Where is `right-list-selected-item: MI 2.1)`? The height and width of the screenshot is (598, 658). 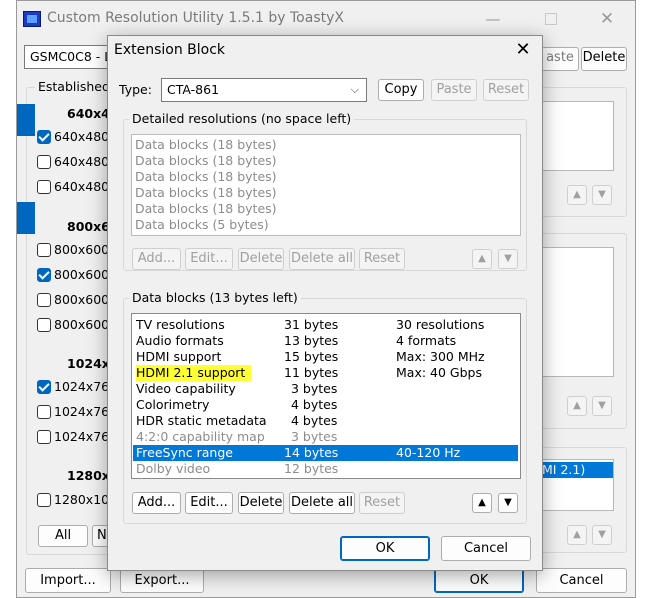 right-list-selected-item: MI 2.1) is located at coordinates (575, 470).